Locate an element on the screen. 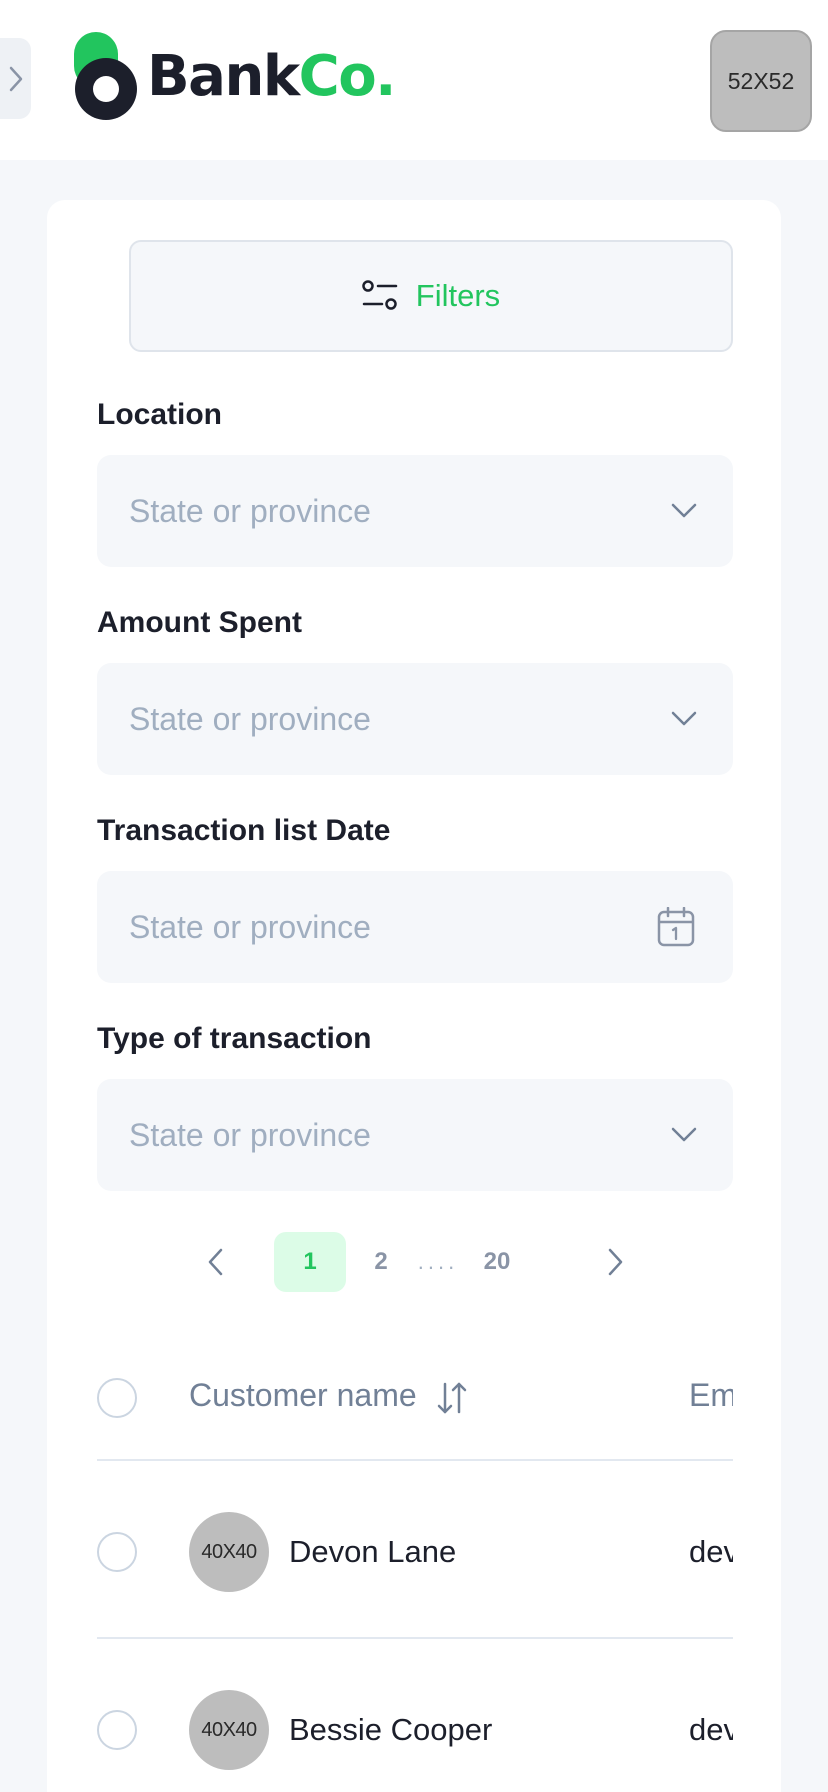  pagination-next-button is located at coordinates (616, 1262).